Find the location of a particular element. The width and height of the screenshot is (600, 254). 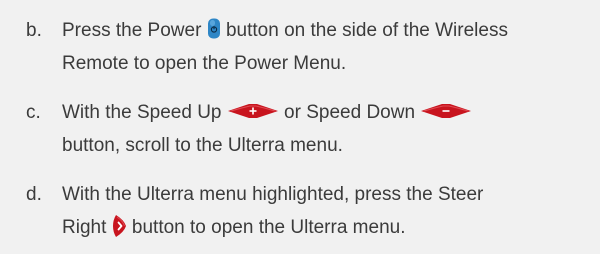

speed-down-button-icon is located at coordinates (446, 111).